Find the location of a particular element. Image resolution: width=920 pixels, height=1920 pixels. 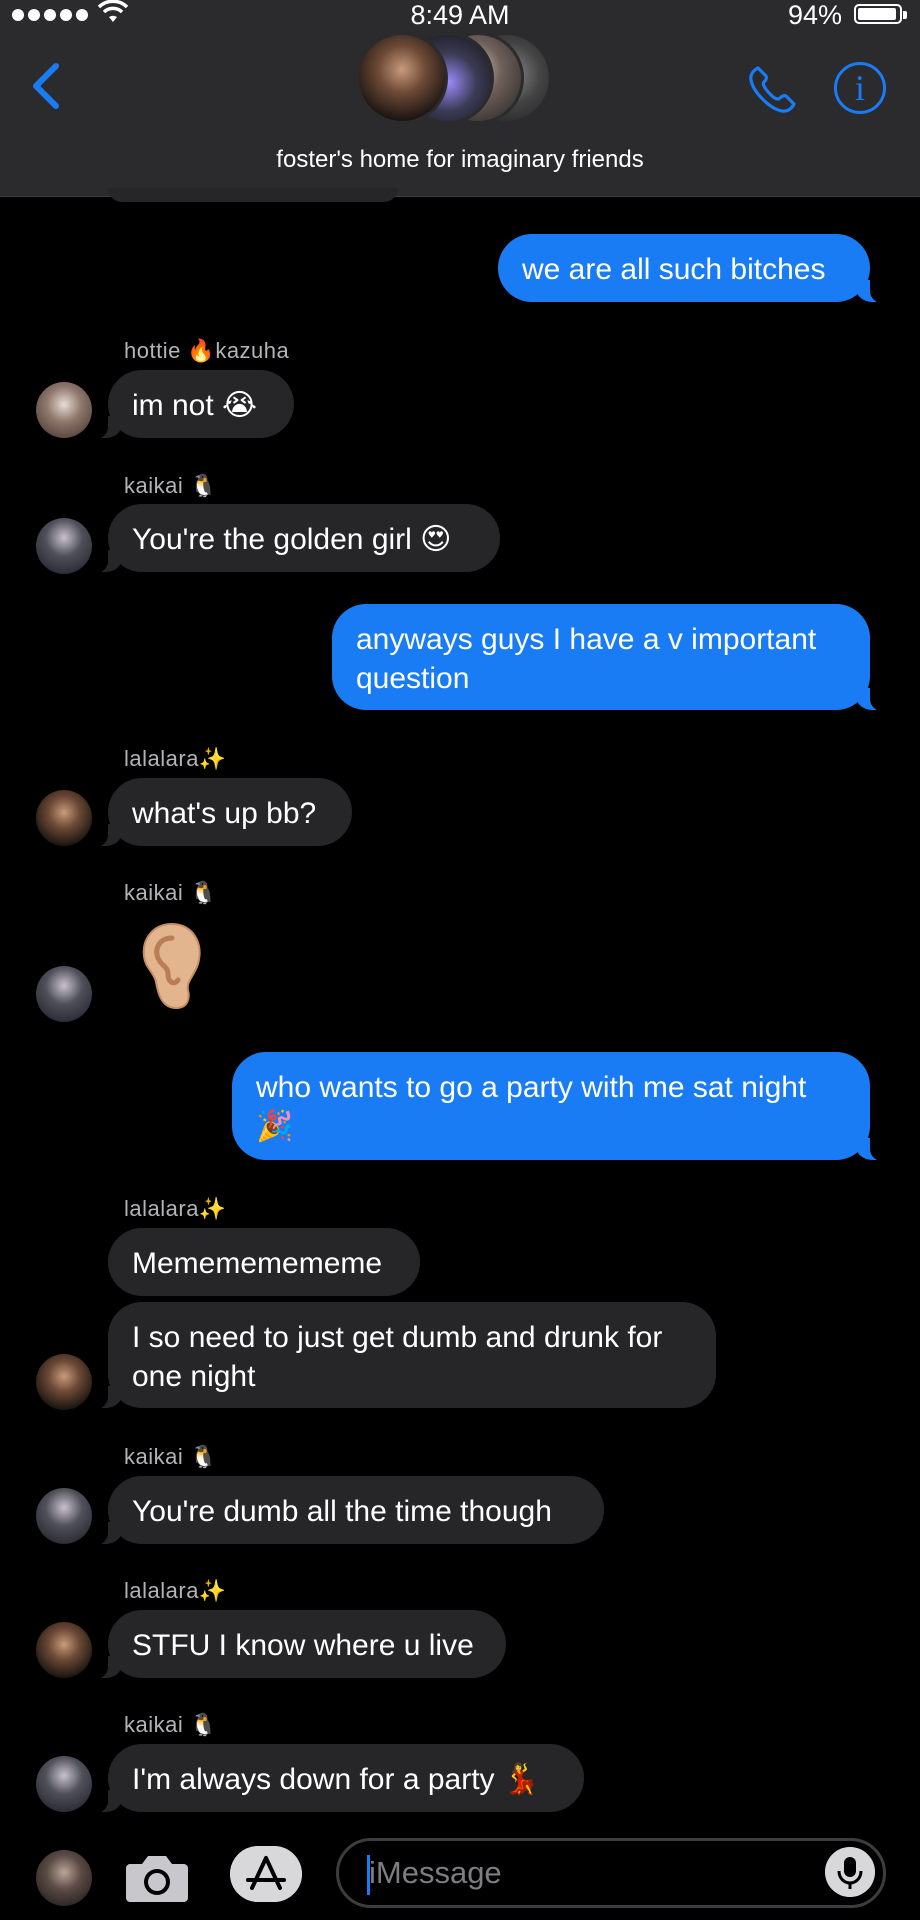

message-bubble-incoming: You're dumb all the time though is located at coordinates (349, 1510).